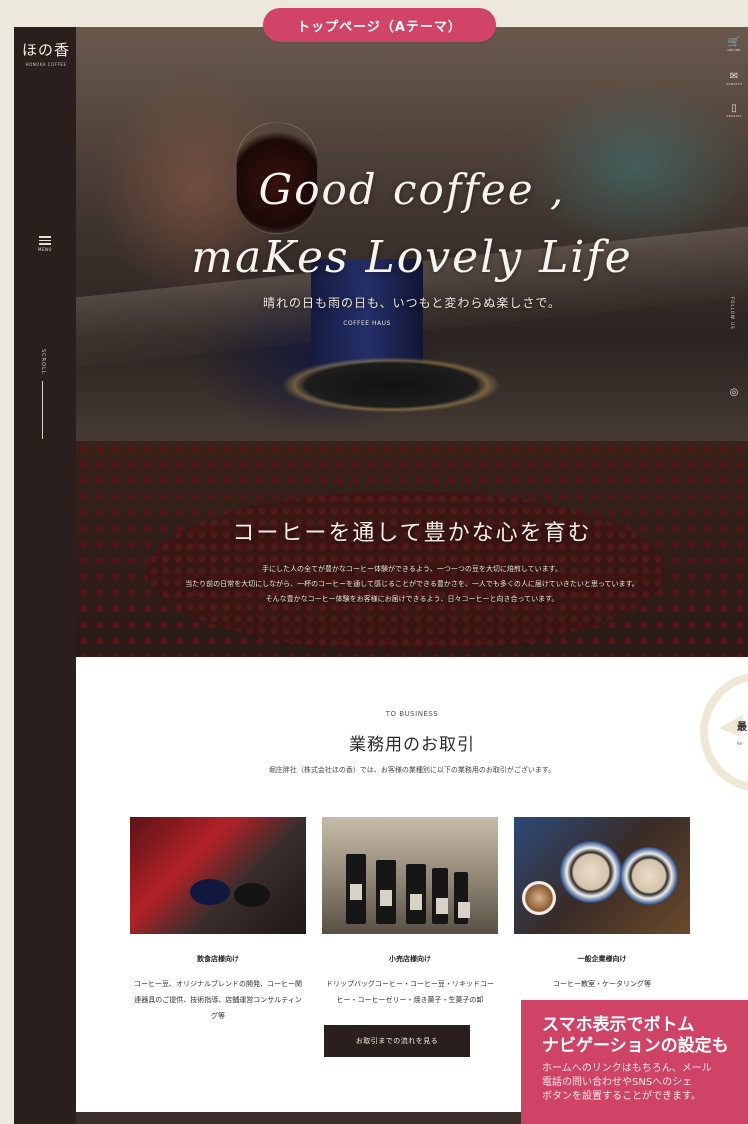  I want to click on page-theme-badge: トップページ（Aテーマ）, so click(379, 25).